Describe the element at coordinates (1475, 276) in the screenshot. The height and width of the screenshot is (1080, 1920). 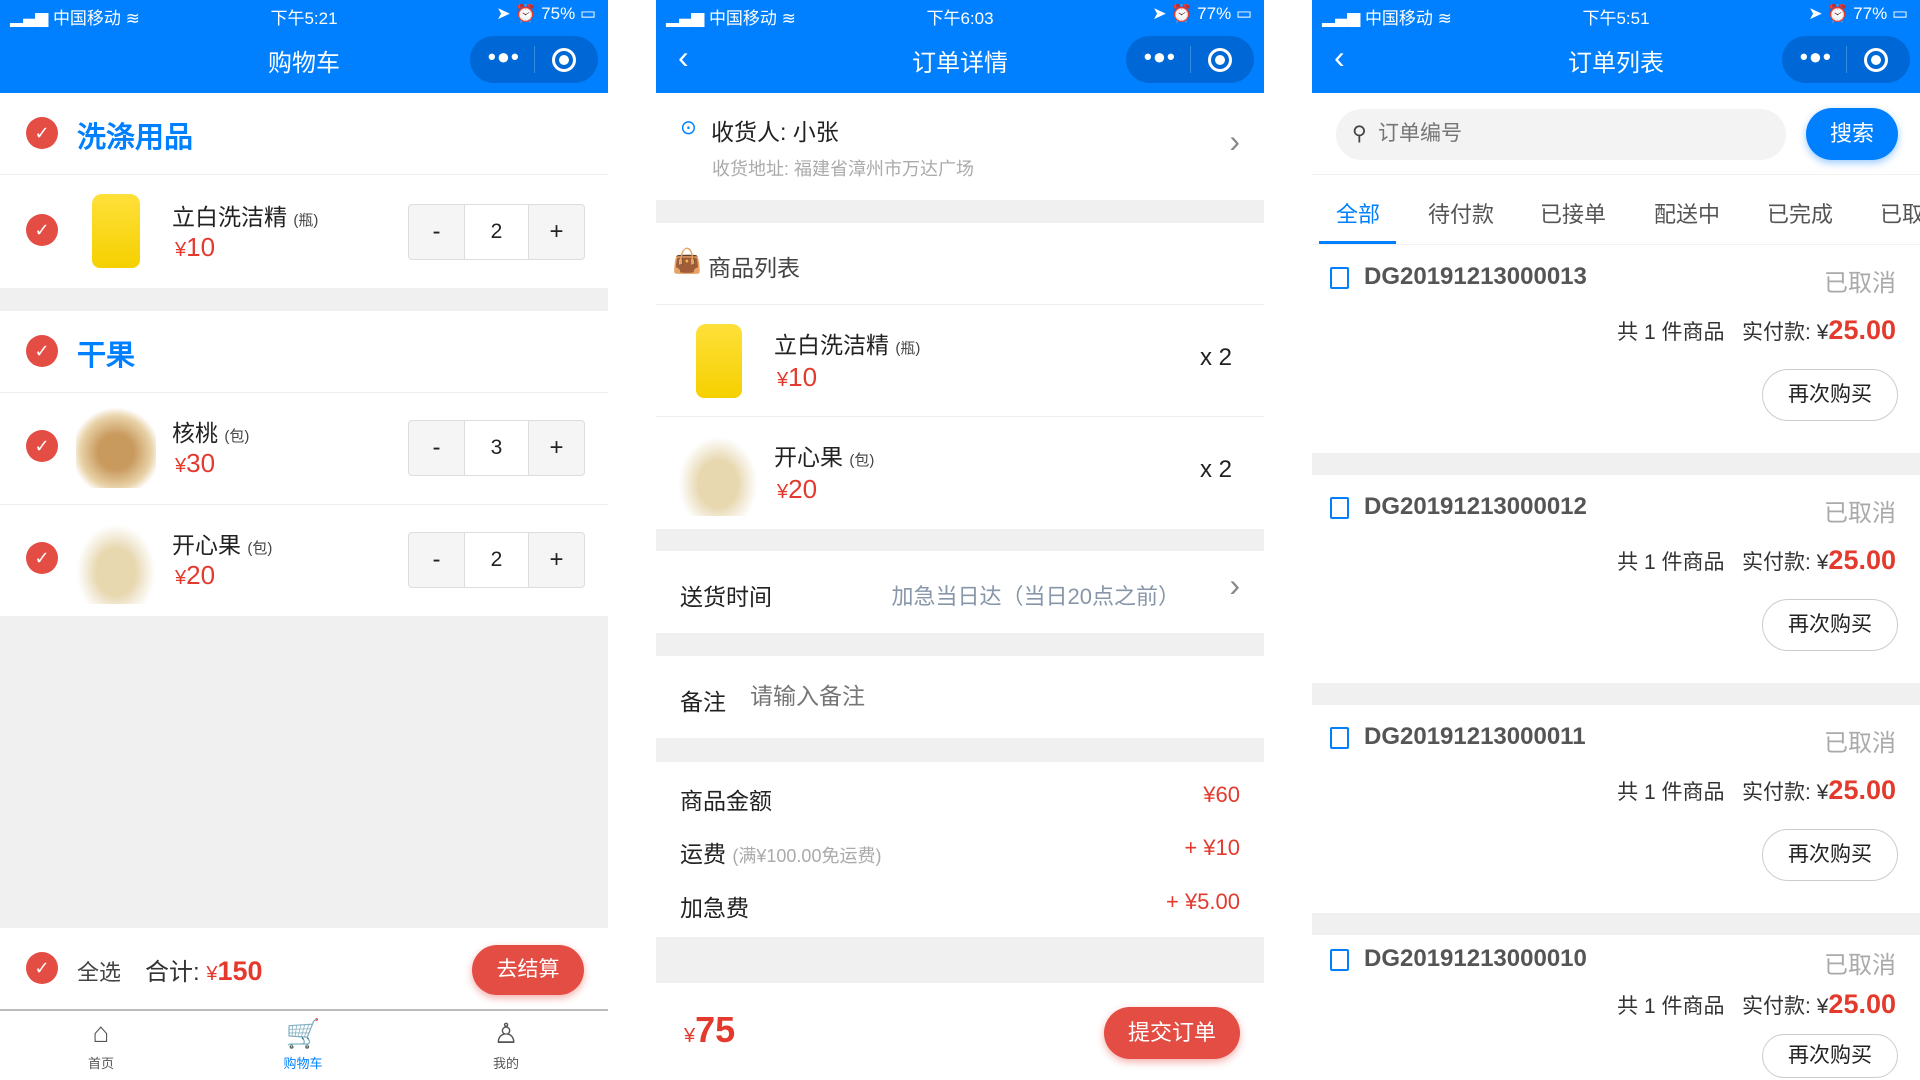
I see `order-id: DG20191213000013` at that location.